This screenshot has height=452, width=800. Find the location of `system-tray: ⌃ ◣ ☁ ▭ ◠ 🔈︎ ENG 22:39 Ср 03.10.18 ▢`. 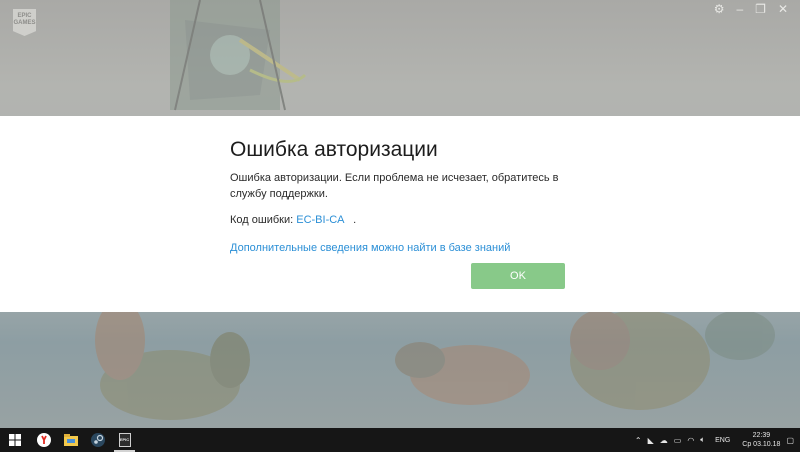

system-tray: ⌃ ◣ ☁ ▭ ◠ 🔈︎ ENG 22:39 Ср 03.10.18 ▢ is located at coordinates (717, 440).